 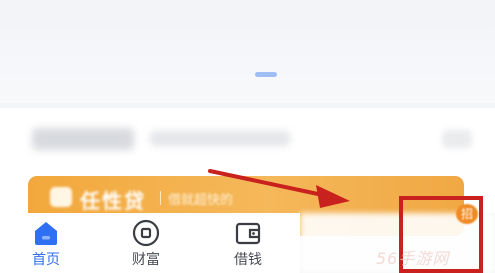 I want to click on watermark: 56手游网, so click(x=413, y=258).